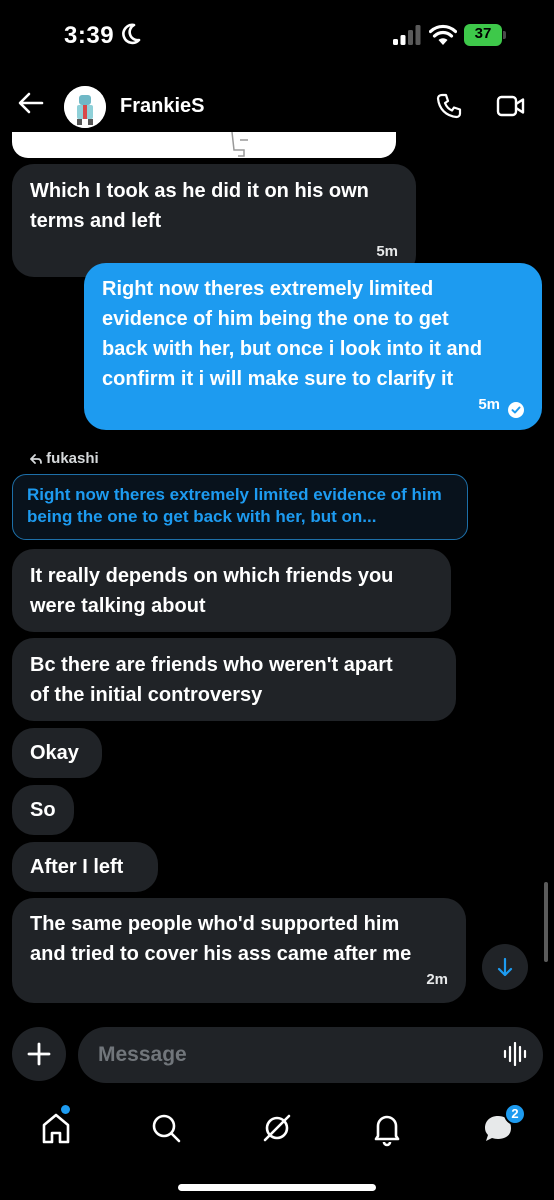 This screenshot has height=1200, width=554. I want to click on avatar, so click(85, 107).